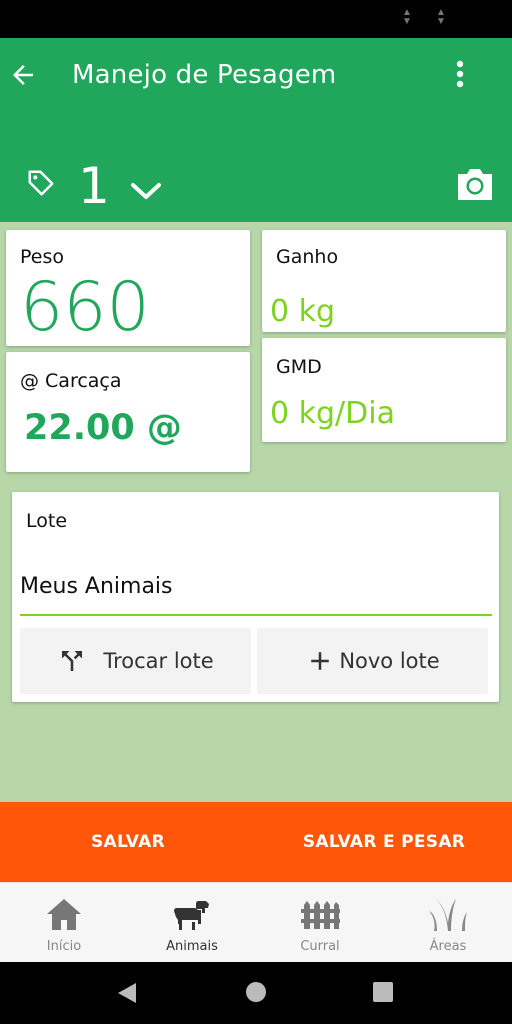 This screenshot has width=512, height=1024. I want to click on home-icon, so click(64, 914).